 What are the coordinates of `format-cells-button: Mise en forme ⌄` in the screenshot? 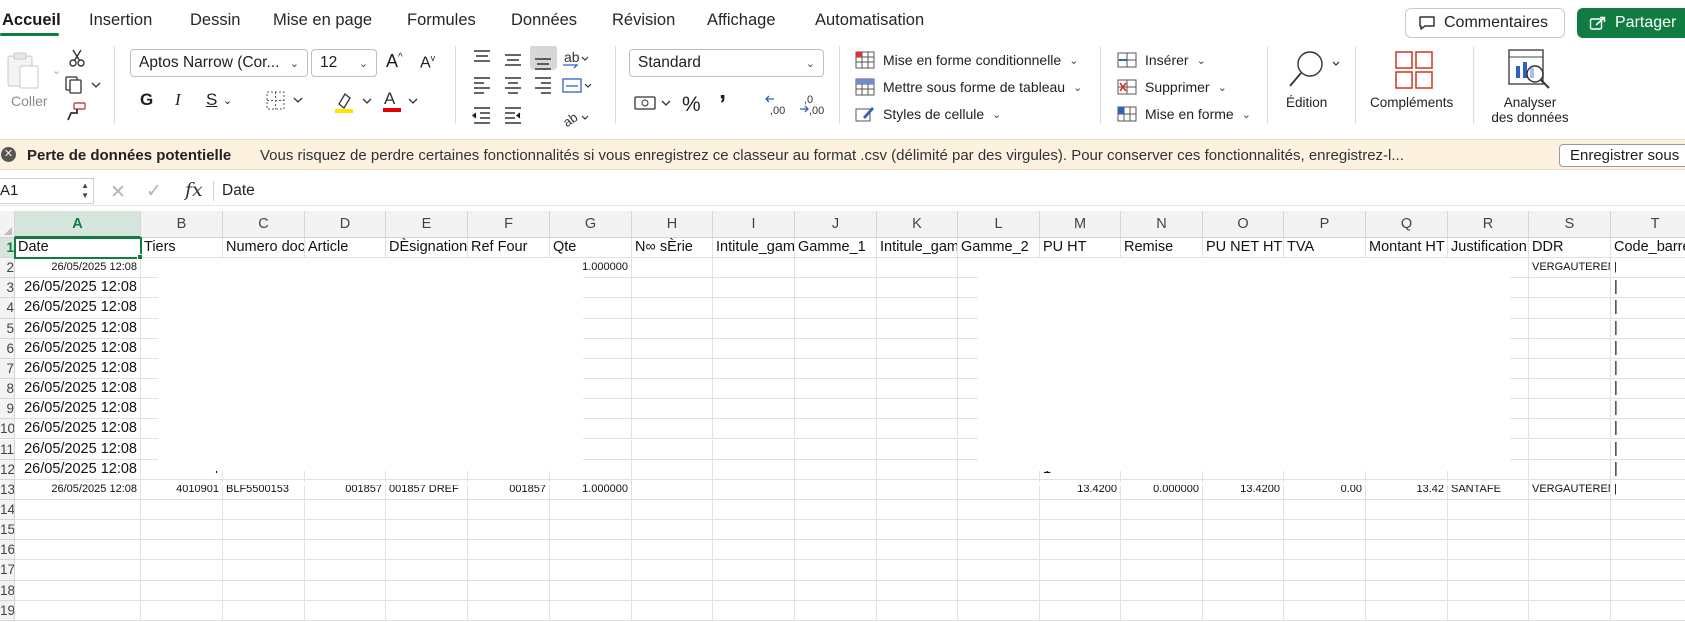 It's located at (1184, 114).